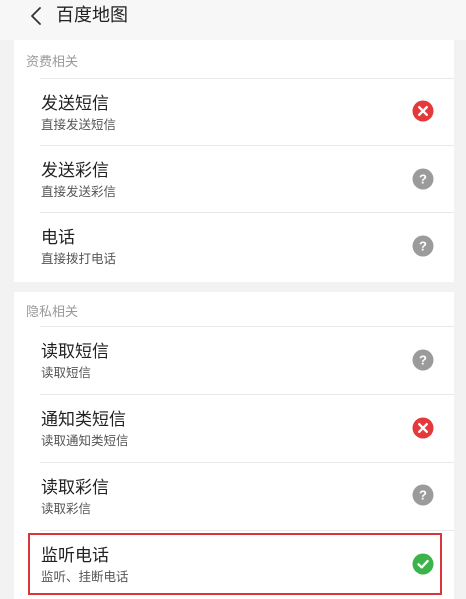  I want to click on permission-row-phone: 电话 直接拨打电话 ?, so click(234, 246).